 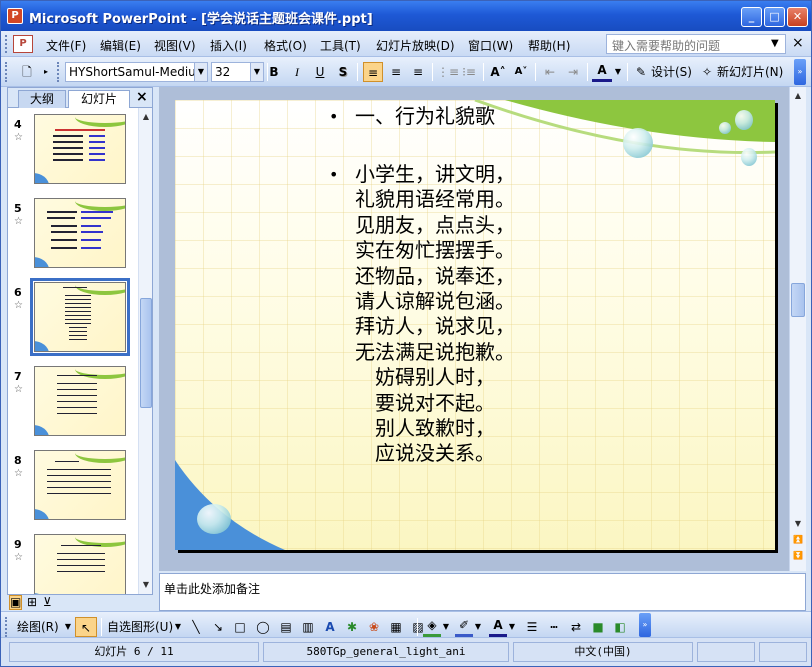 I want to click on align-left-icon: ≡, so click(x=373, y=72).